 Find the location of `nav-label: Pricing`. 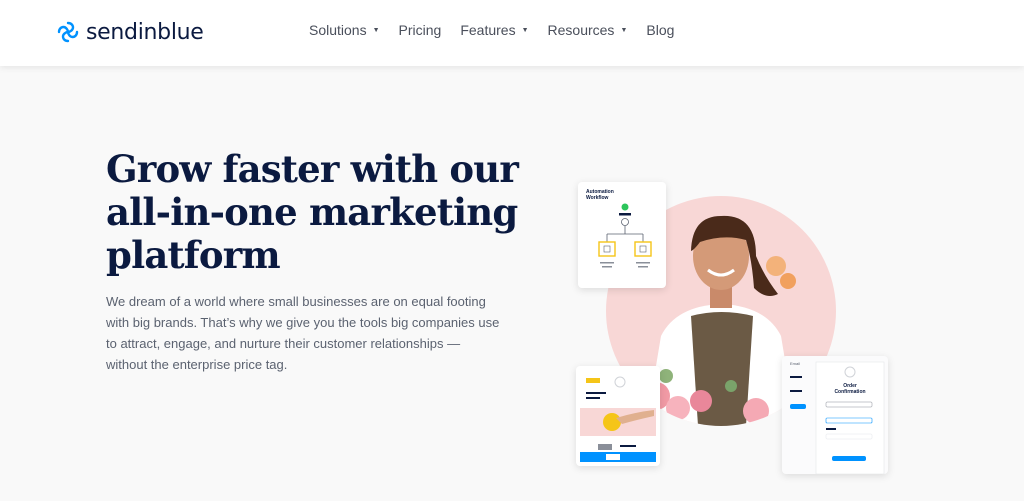

nav-label: Pricing is located at coordinates (420, 30).